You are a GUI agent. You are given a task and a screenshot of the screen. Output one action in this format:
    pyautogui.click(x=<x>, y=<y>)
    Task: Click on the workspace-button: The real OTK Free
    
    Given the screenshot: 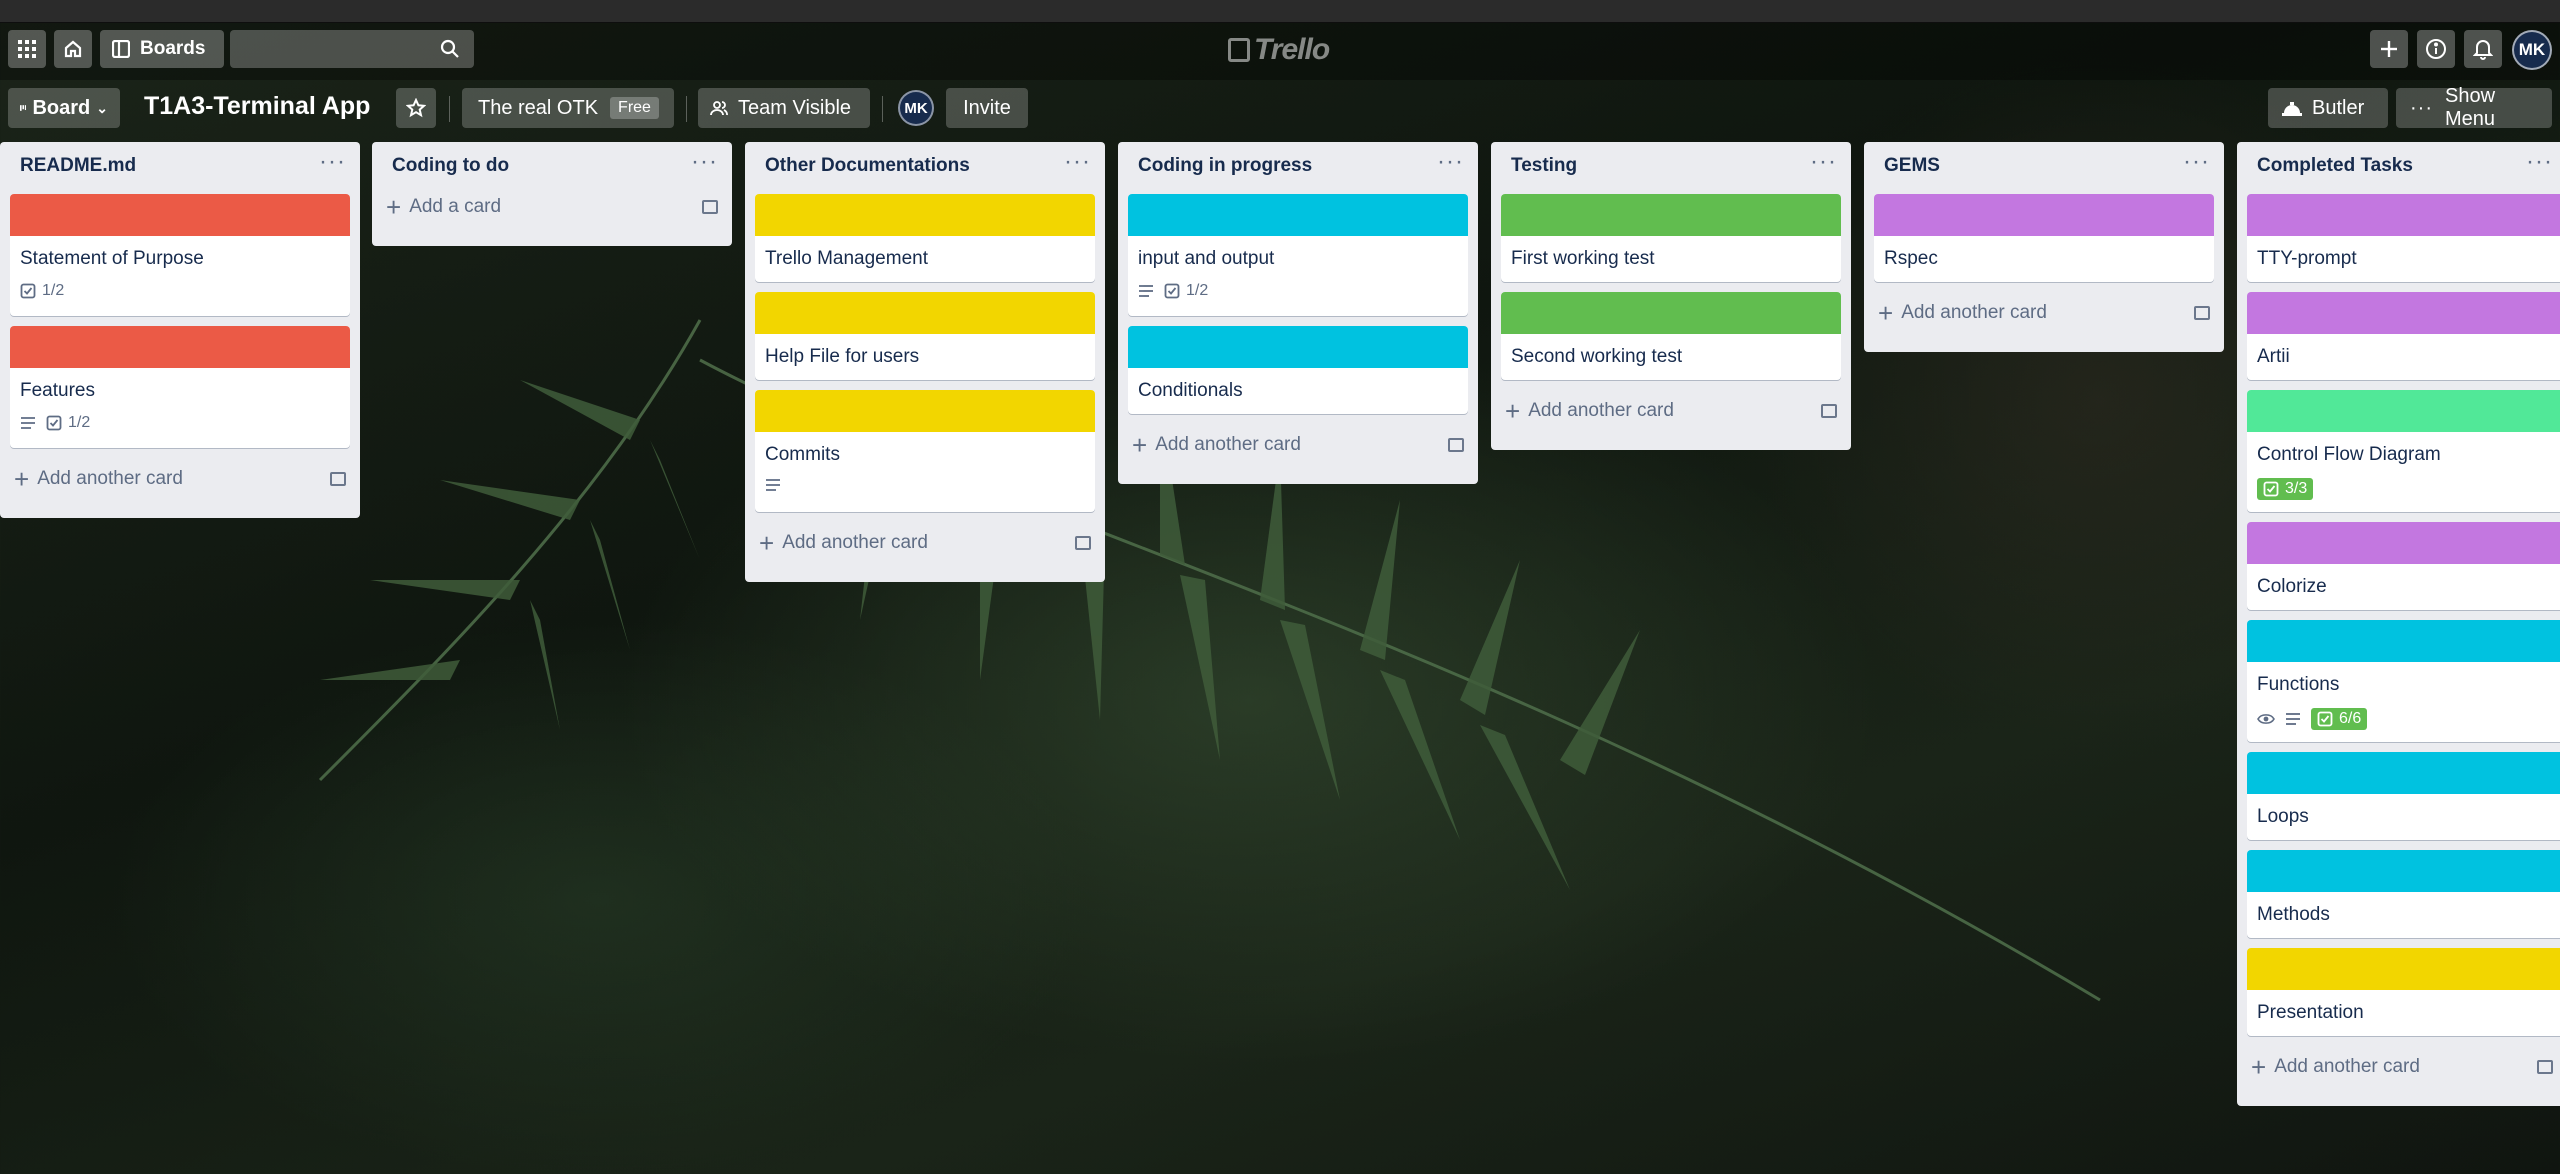 What is the action you would take?
    pyautogui.click(x=568, y=108)
    